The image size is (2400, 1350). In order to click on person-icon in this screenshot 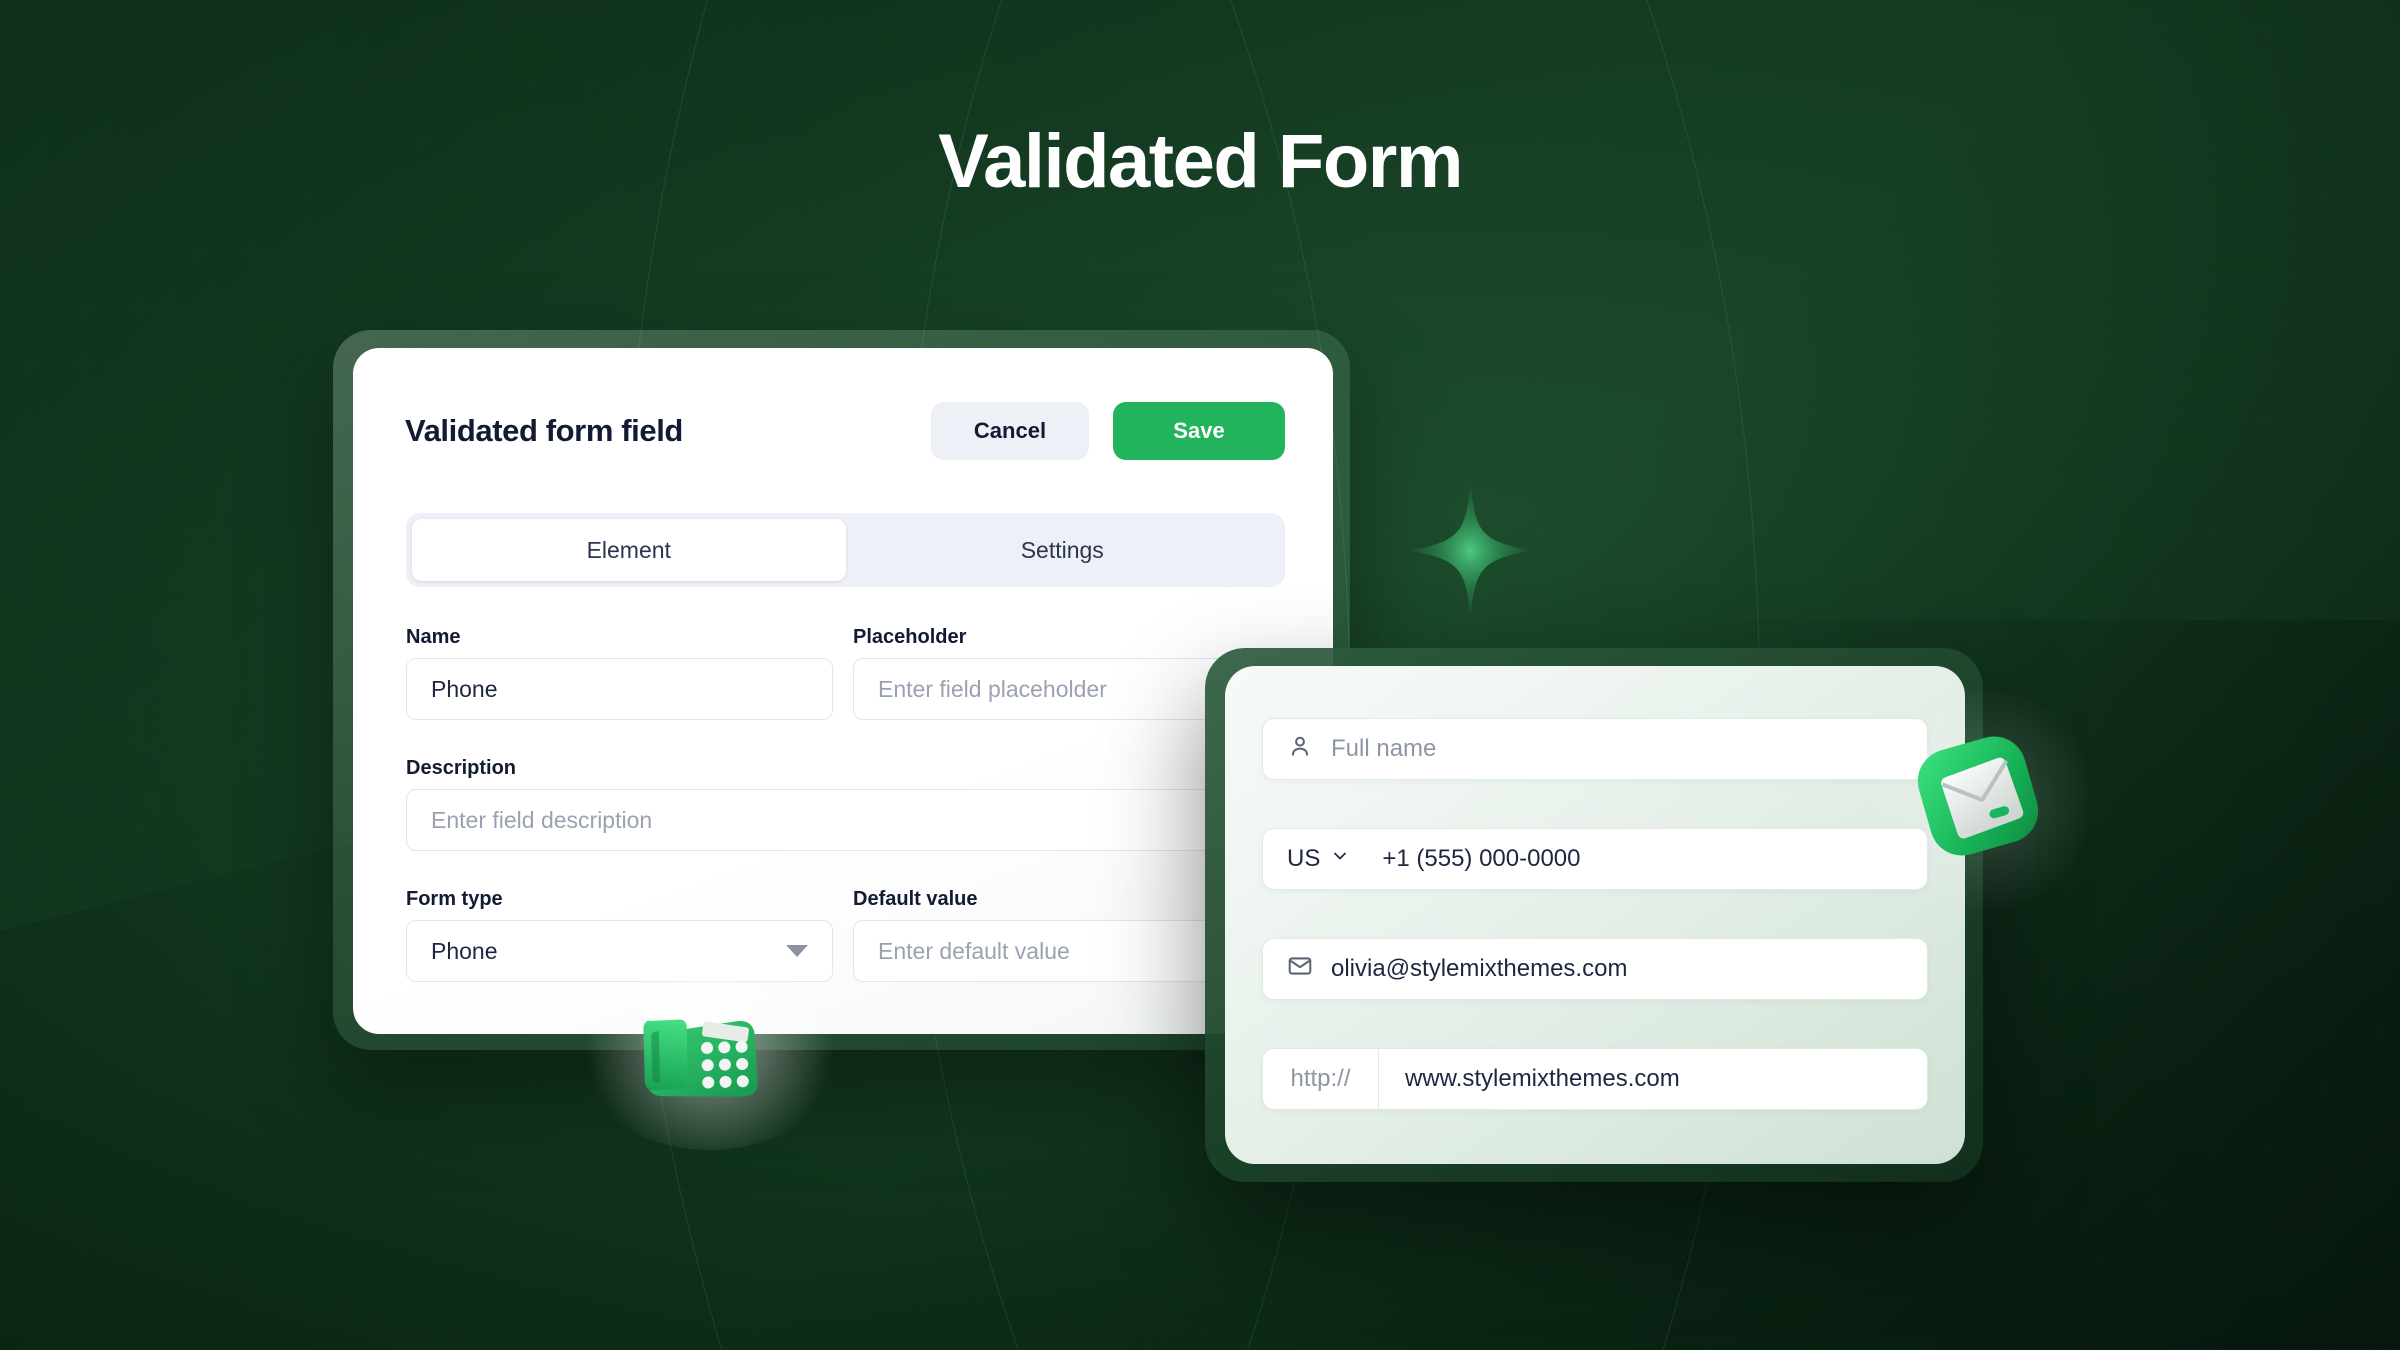, I will do `click(1300, 749)`.